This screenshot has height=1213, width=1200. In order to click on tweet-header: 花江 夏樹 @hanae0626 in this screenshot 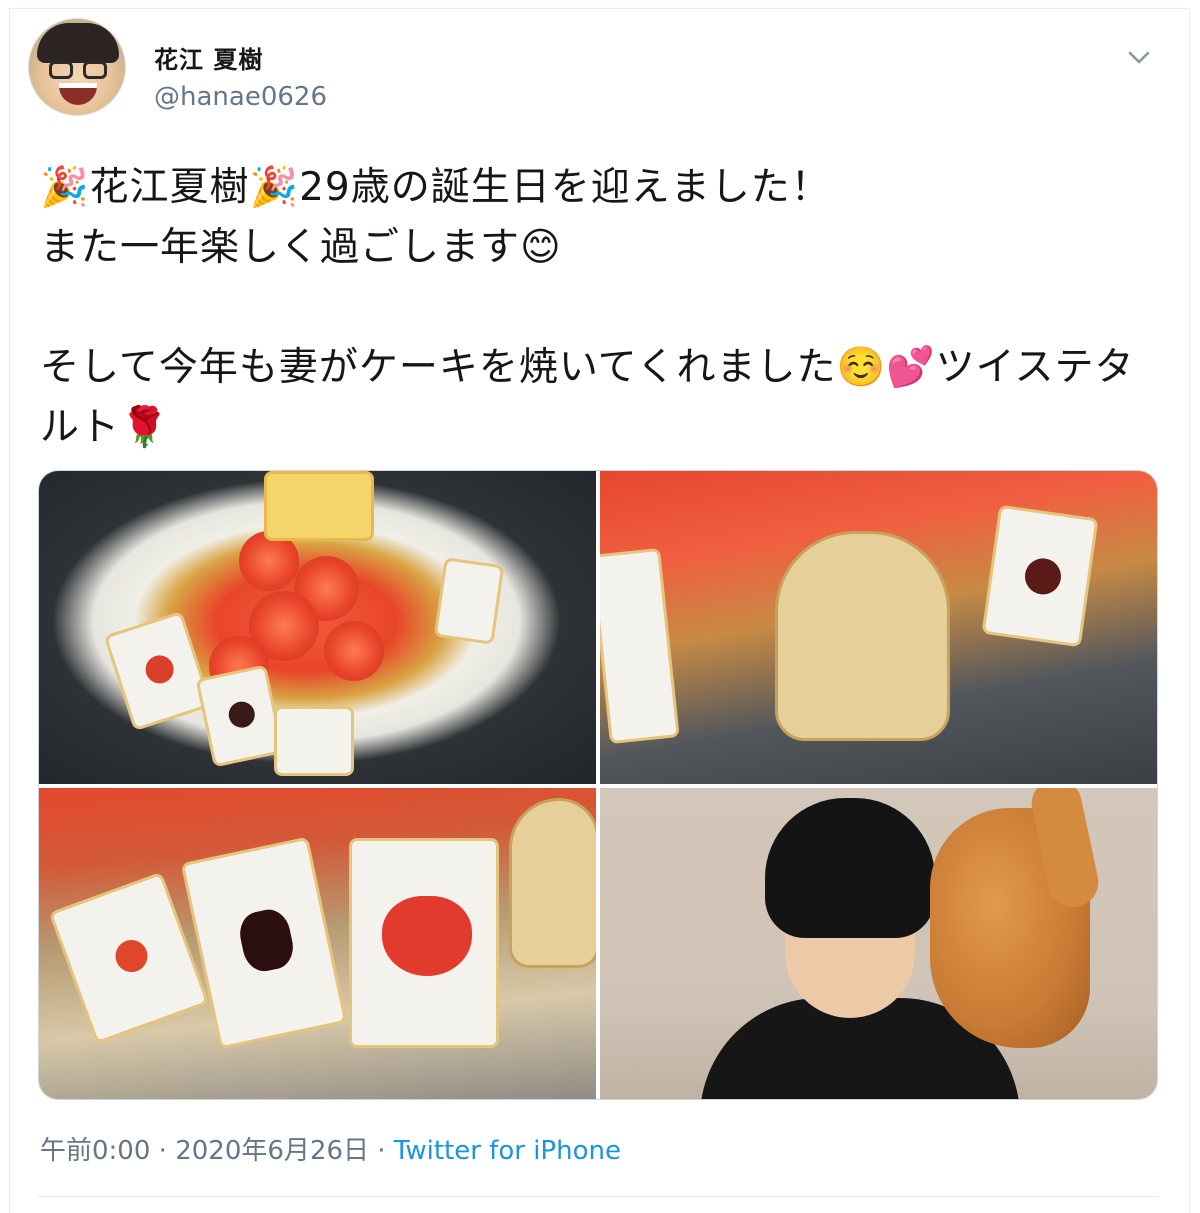, I will do `click(598, 68)`.